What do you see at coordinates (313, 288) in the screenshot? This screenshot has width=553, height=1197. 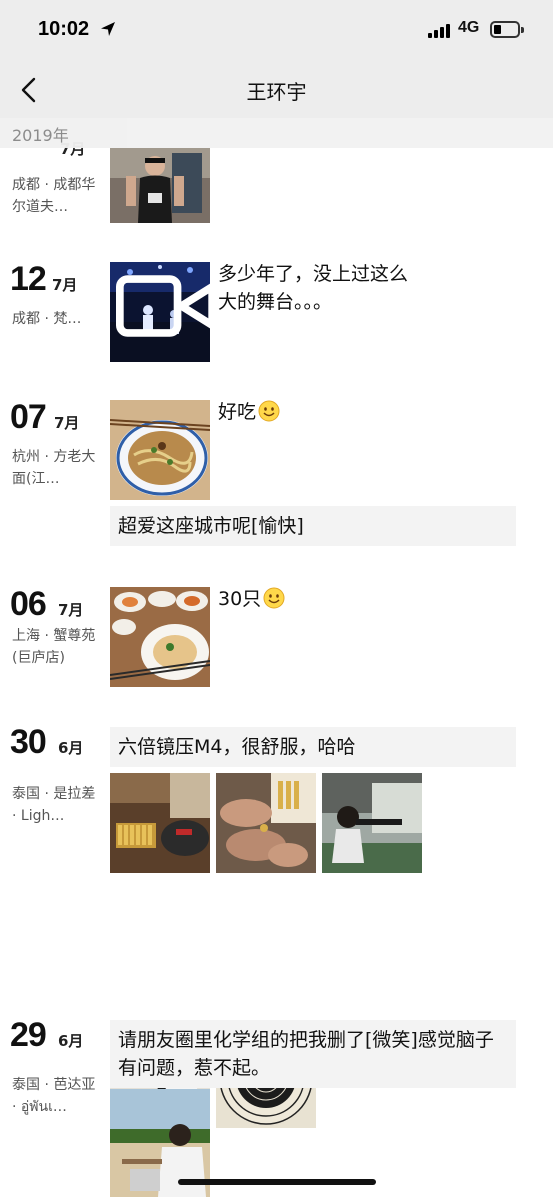 I see `post-caption: 多少年了，没上过这么大的舞台。。。` at bounding box center [313, 288].